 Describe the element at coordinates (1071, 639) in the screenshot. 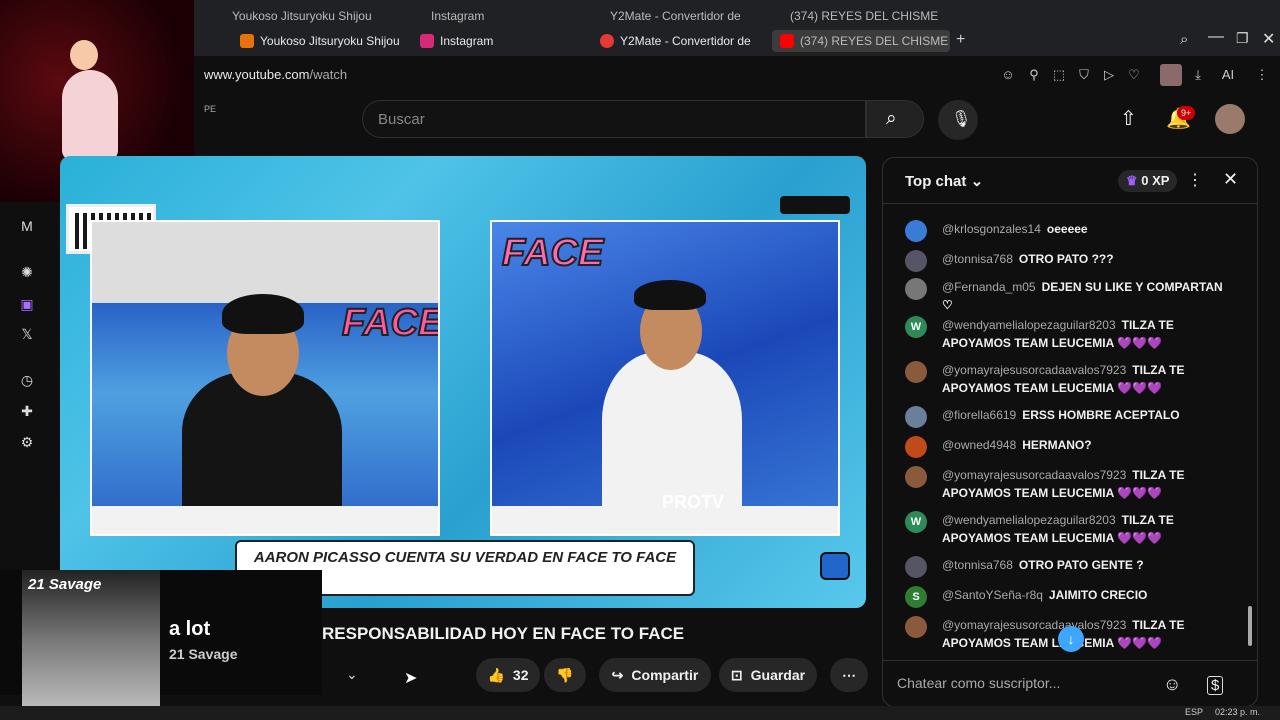

I see `scroll-down-button: ↓` at that location.